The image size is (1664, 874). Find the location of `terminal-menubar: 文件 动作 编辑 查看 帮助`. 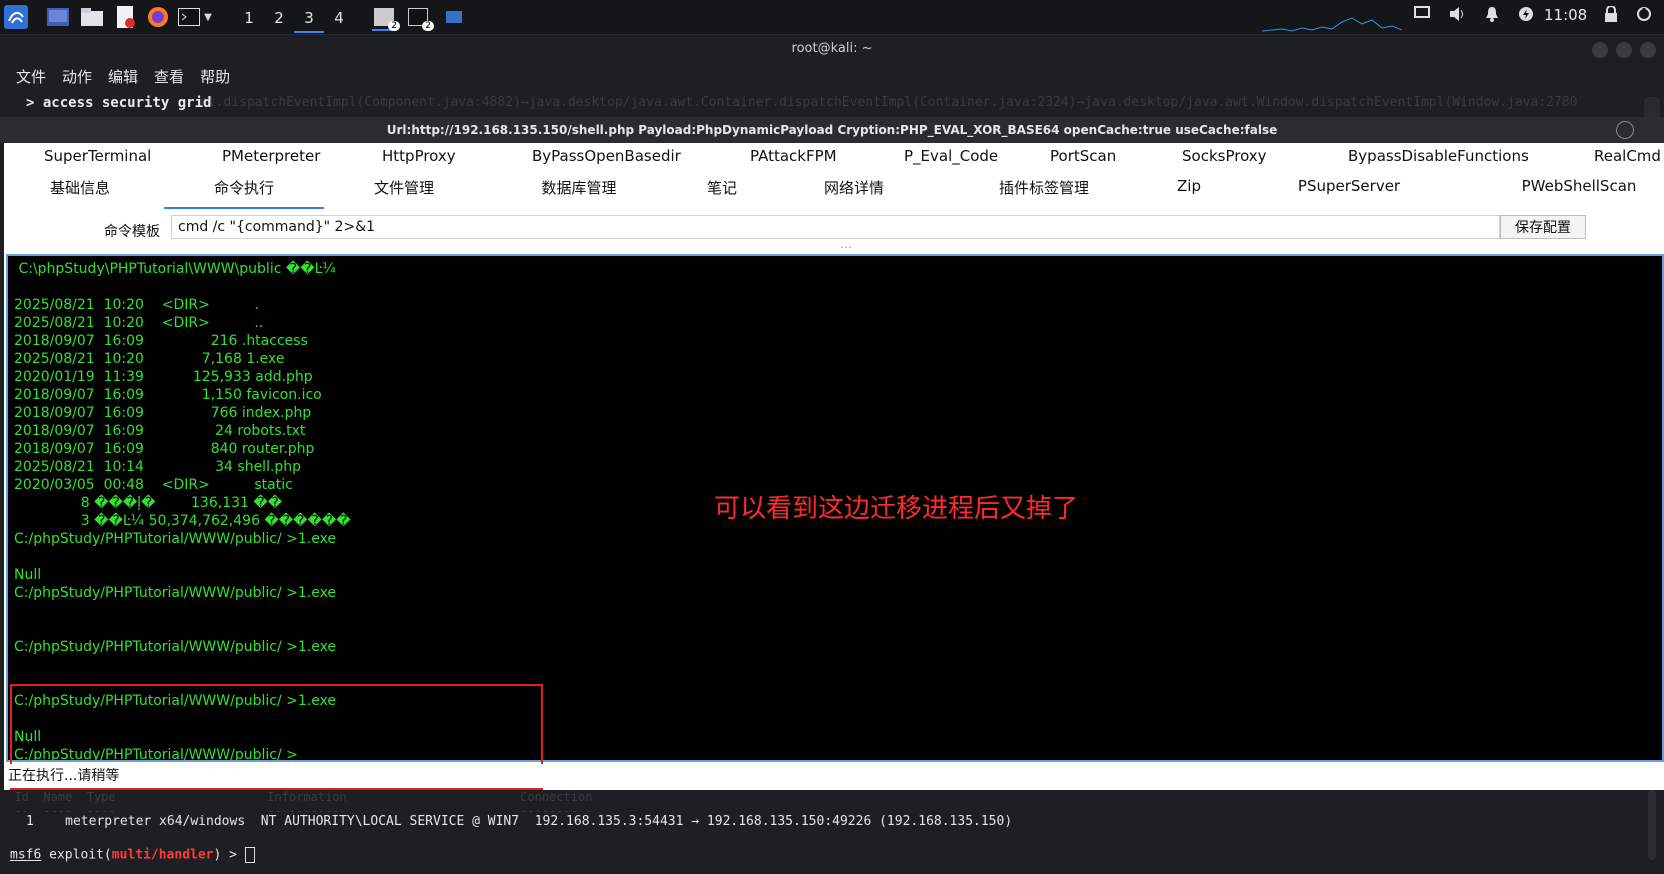

terminal-menubar: 文件 动作 编辑 查看 帮助 is located at coordinates (123, 78).